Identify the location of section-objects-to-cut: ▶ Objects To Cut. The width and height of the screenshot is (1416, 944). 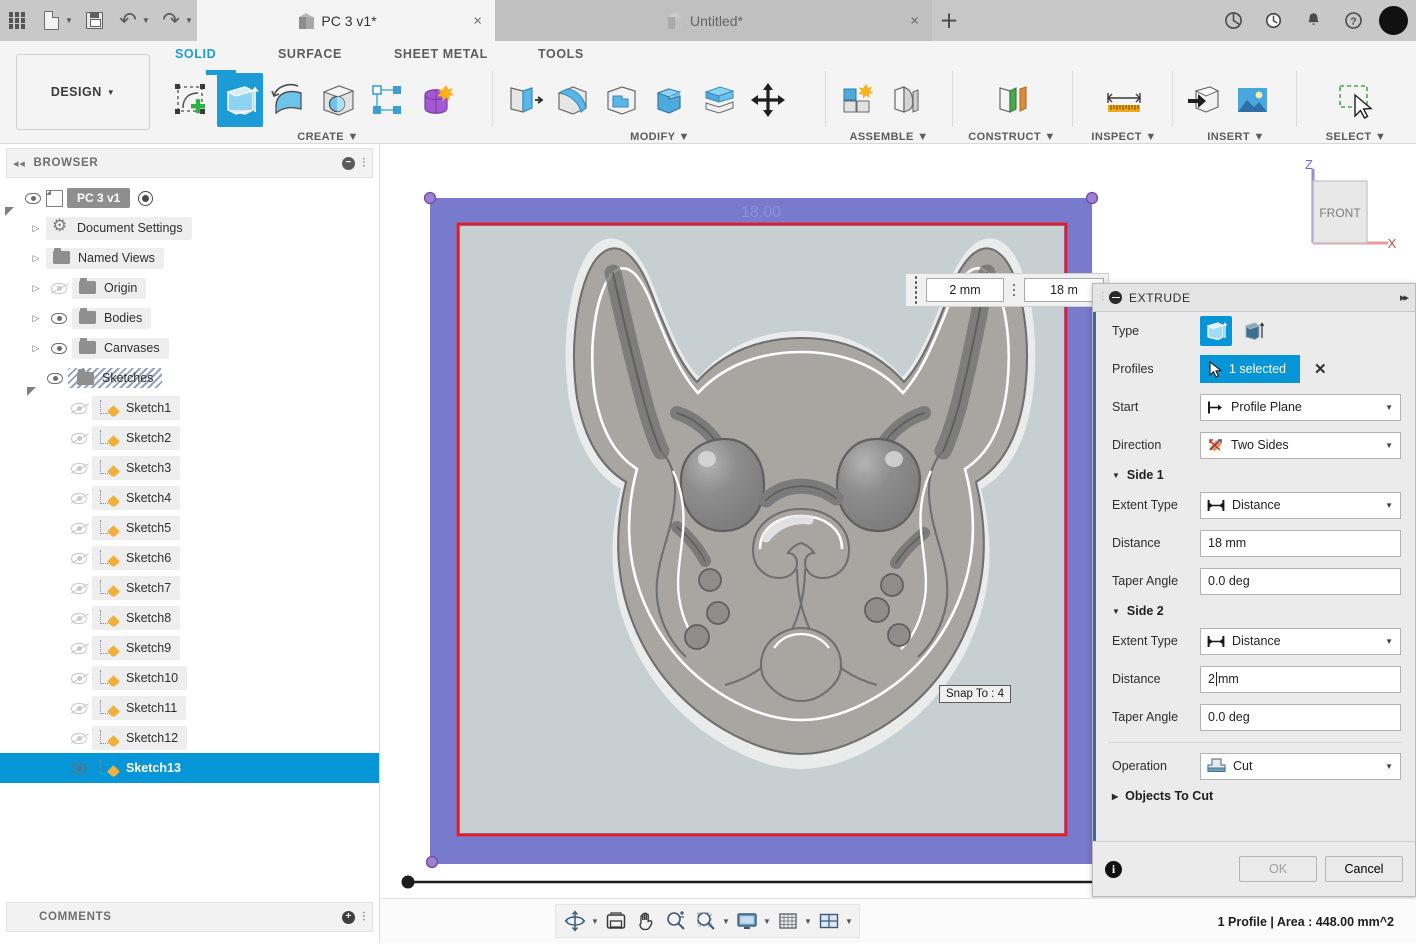
(1255, 796).